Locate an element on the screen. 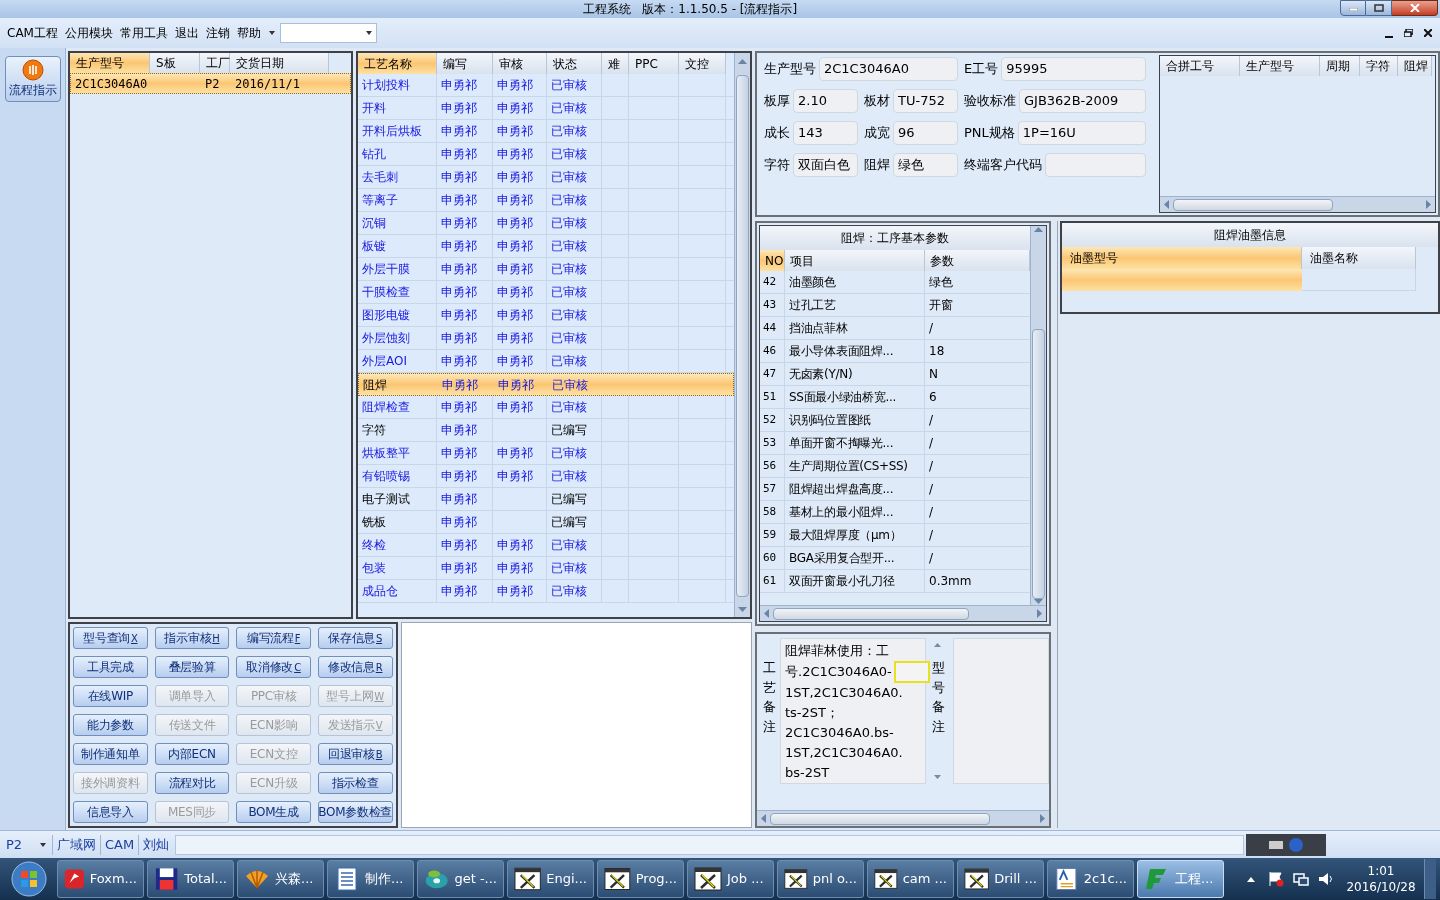 The width and height of the screenshot is (1440, 900). table-row: 外层蚀刻 申勇祁 申勇祁 已审核 is located at coordinates (546, 338).